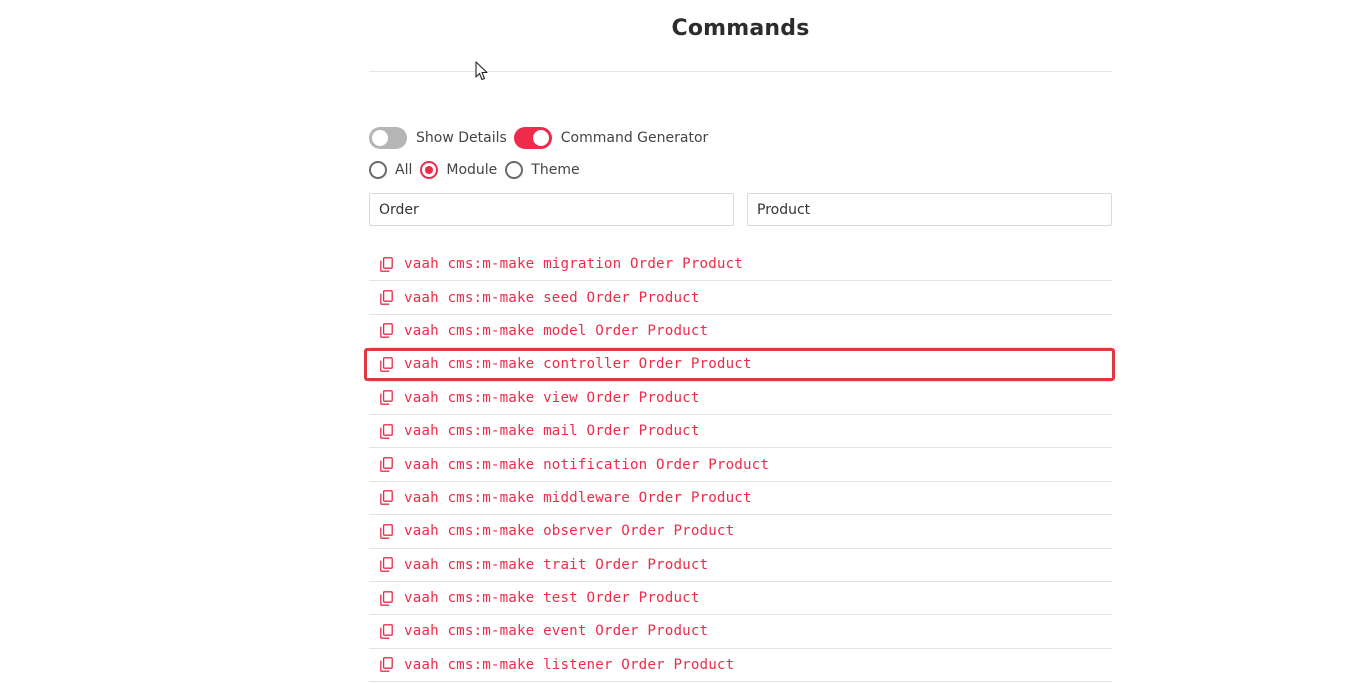 The height and width of the screenshot is (683, 1362). What do you see at coordinates (578, 497) in the screenshot?
I see `command-text: vaah cms:m-make middleware Order Product` at bounding box center [578, 497].